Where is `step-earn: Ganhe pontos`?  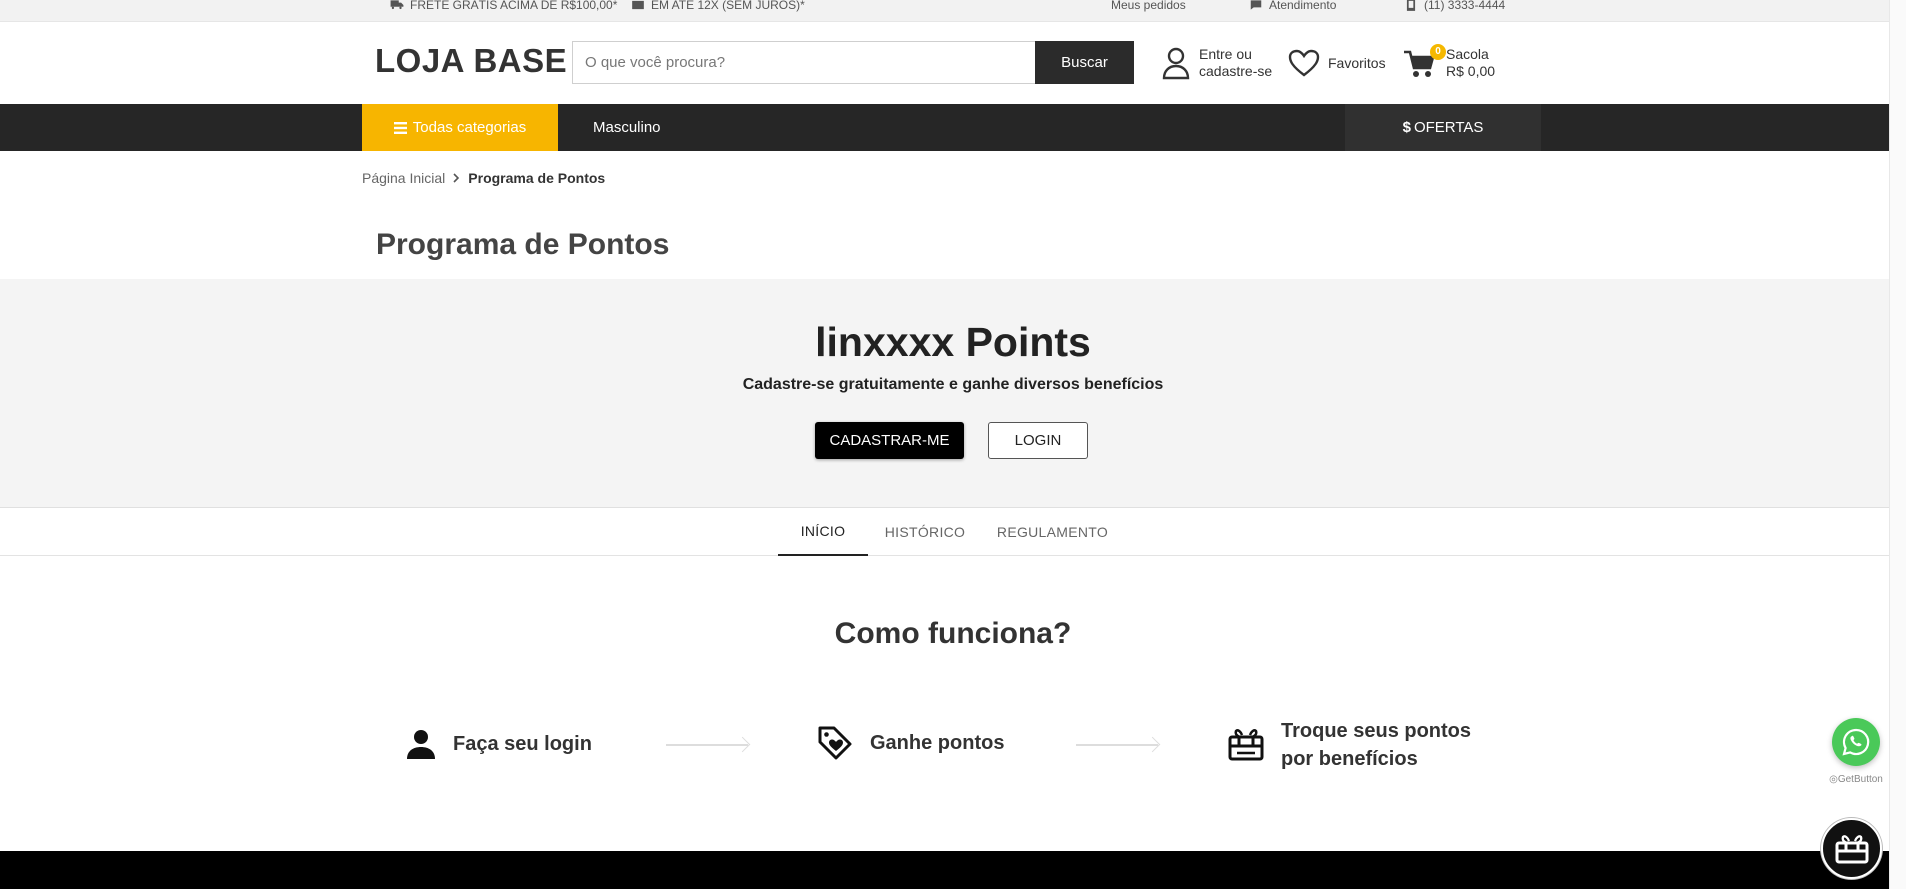
step-earn: Ganhe pontos is located at coordinates (910, 743).